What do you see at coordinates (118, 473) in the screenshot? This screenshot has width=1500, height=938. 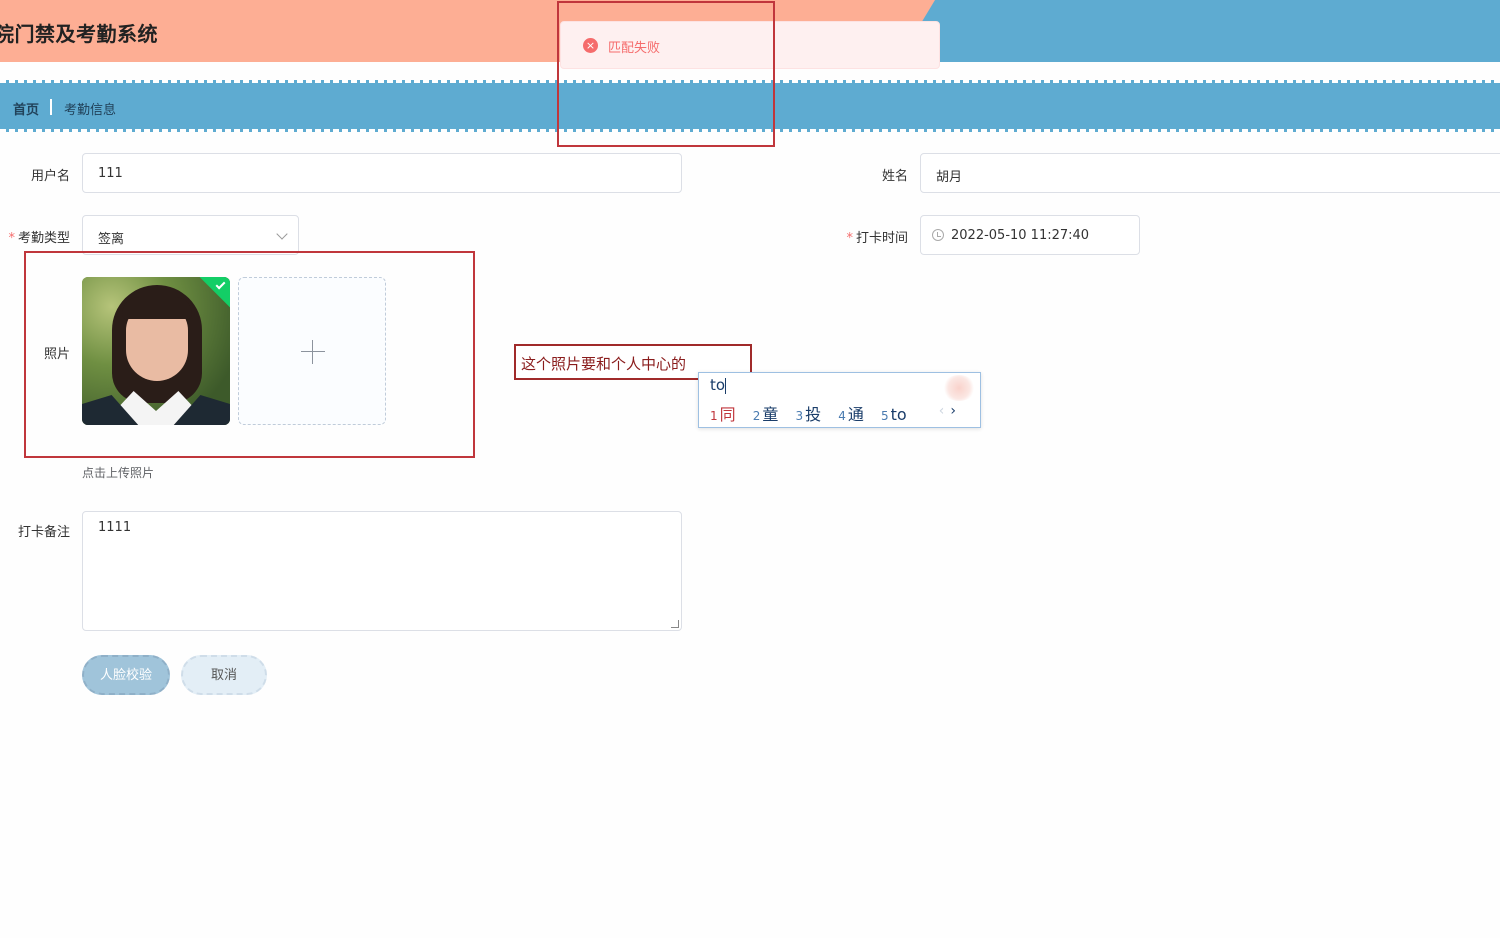 I see `upload-hint: 点击上传照片` at bounding box center [118, 473].